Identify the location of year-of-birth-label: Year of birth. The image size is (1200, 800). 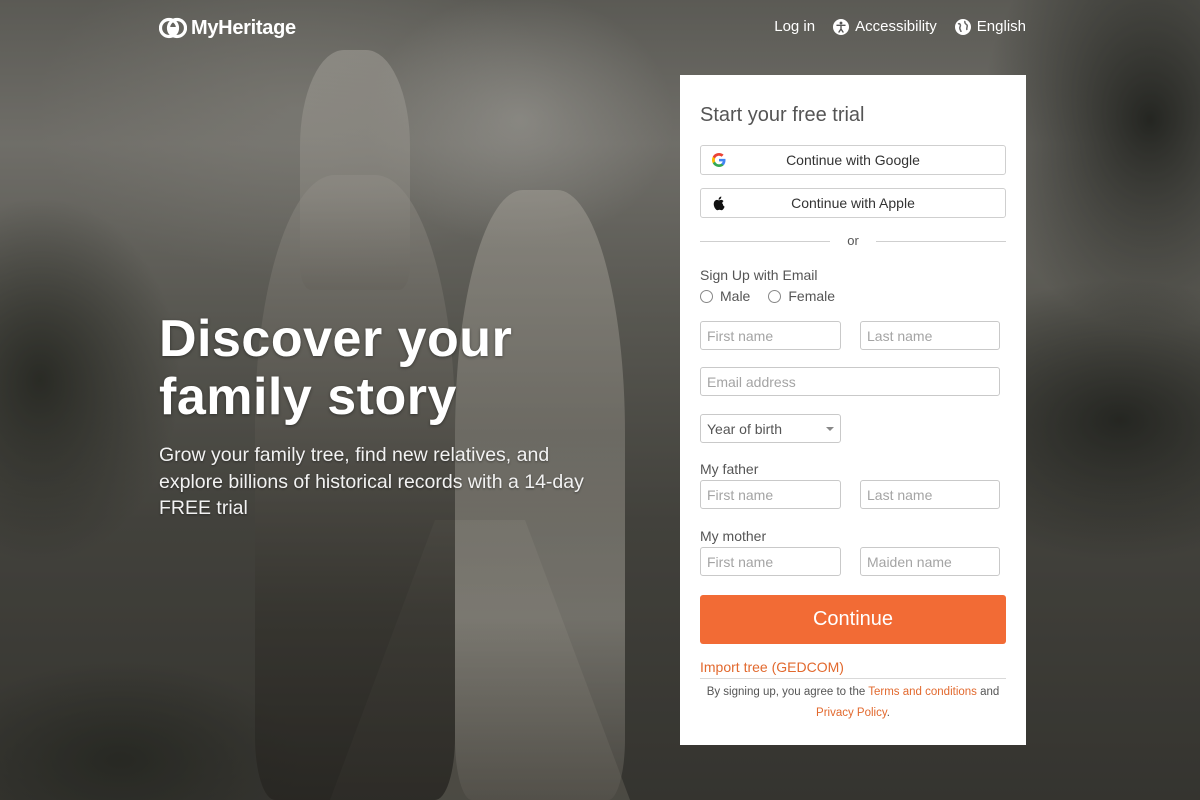
(744, 428).